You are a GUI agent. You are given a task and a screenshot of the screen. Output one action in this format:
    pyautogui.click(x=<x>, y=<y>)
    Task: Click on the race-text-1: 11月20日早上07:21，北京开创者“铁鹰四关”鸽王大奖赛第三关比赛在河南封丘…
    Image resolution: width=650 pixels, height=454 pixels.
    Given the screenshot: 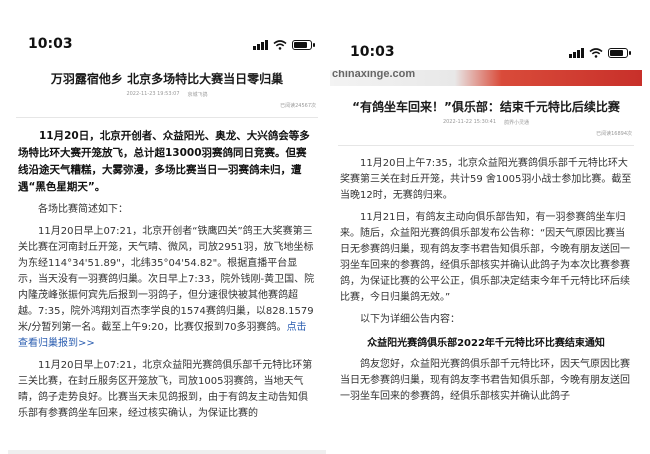 What is the action you would take?
    pyautogui.click(x=166, y=279)
    